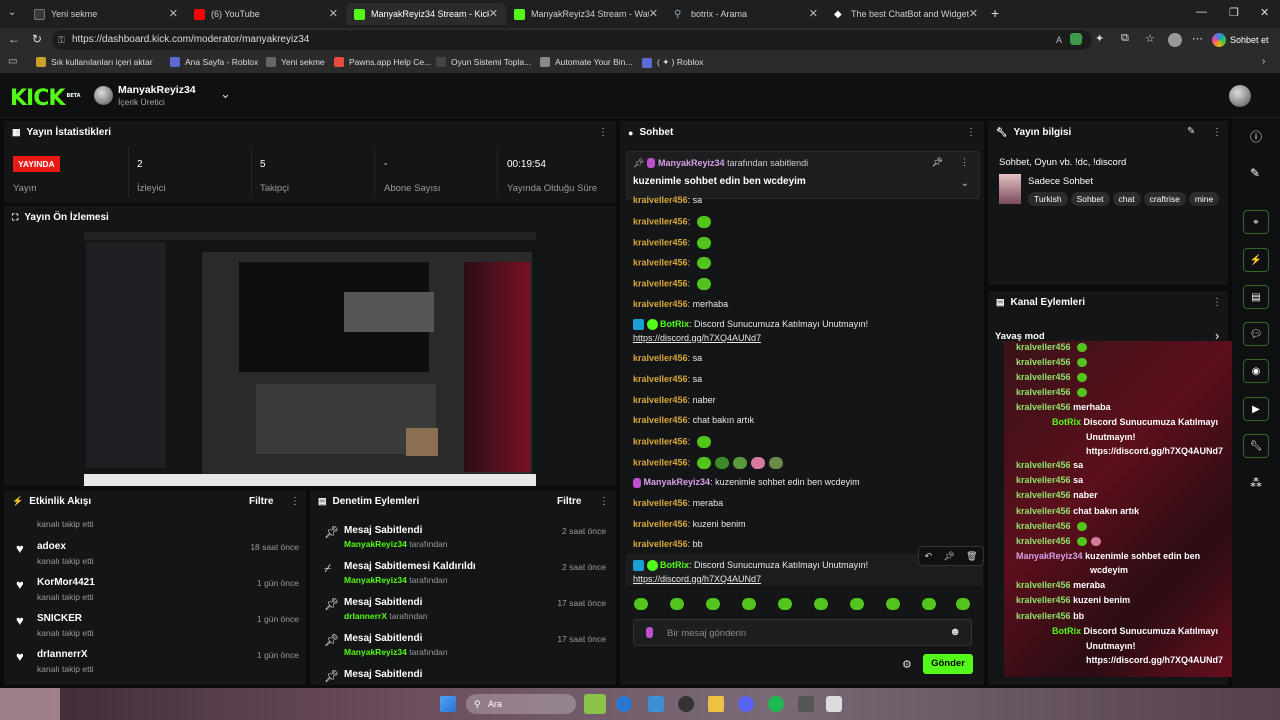  What do you see at coordinates (94, 62) in the screenshot?
I see `bookmark-import: Sık kullanılanları içeri aktar` at bounding box center [94, 62].